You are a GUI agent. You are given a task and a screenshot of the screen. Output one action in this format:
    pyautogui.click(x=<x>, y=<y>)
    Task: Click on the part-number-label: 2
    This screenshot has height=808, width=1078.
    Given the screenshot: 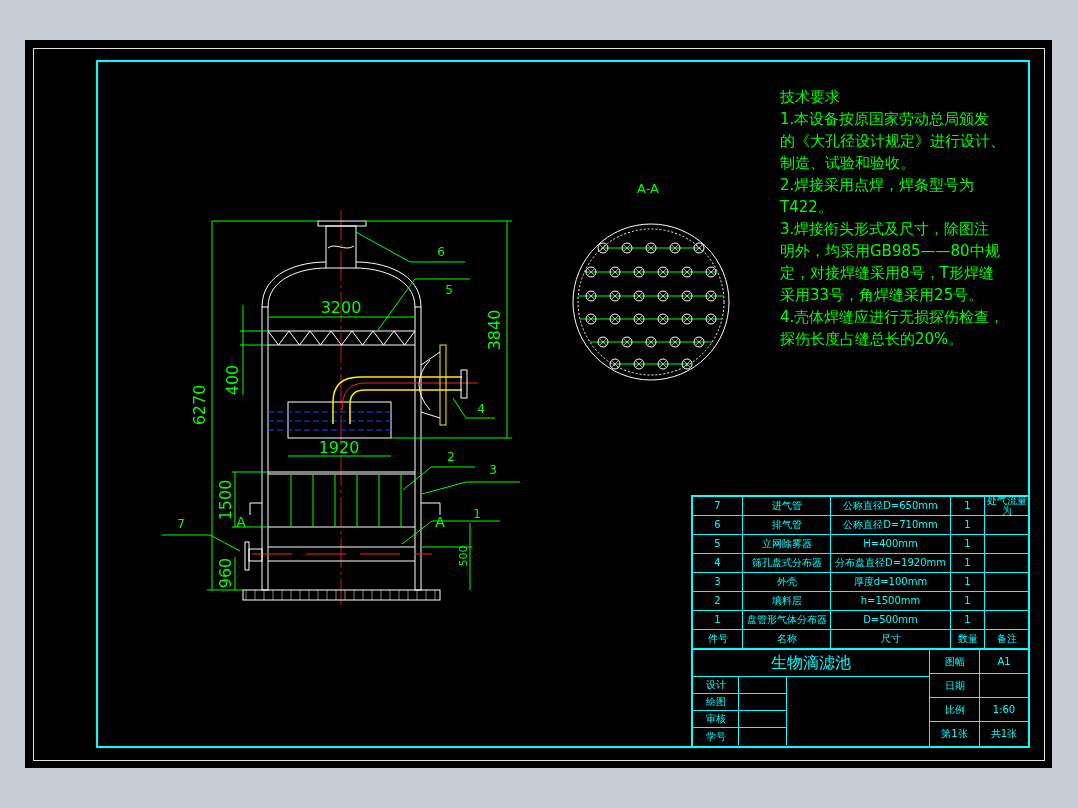 What is the action you would take?
    pyautogui.click(x=451, y=457)
    